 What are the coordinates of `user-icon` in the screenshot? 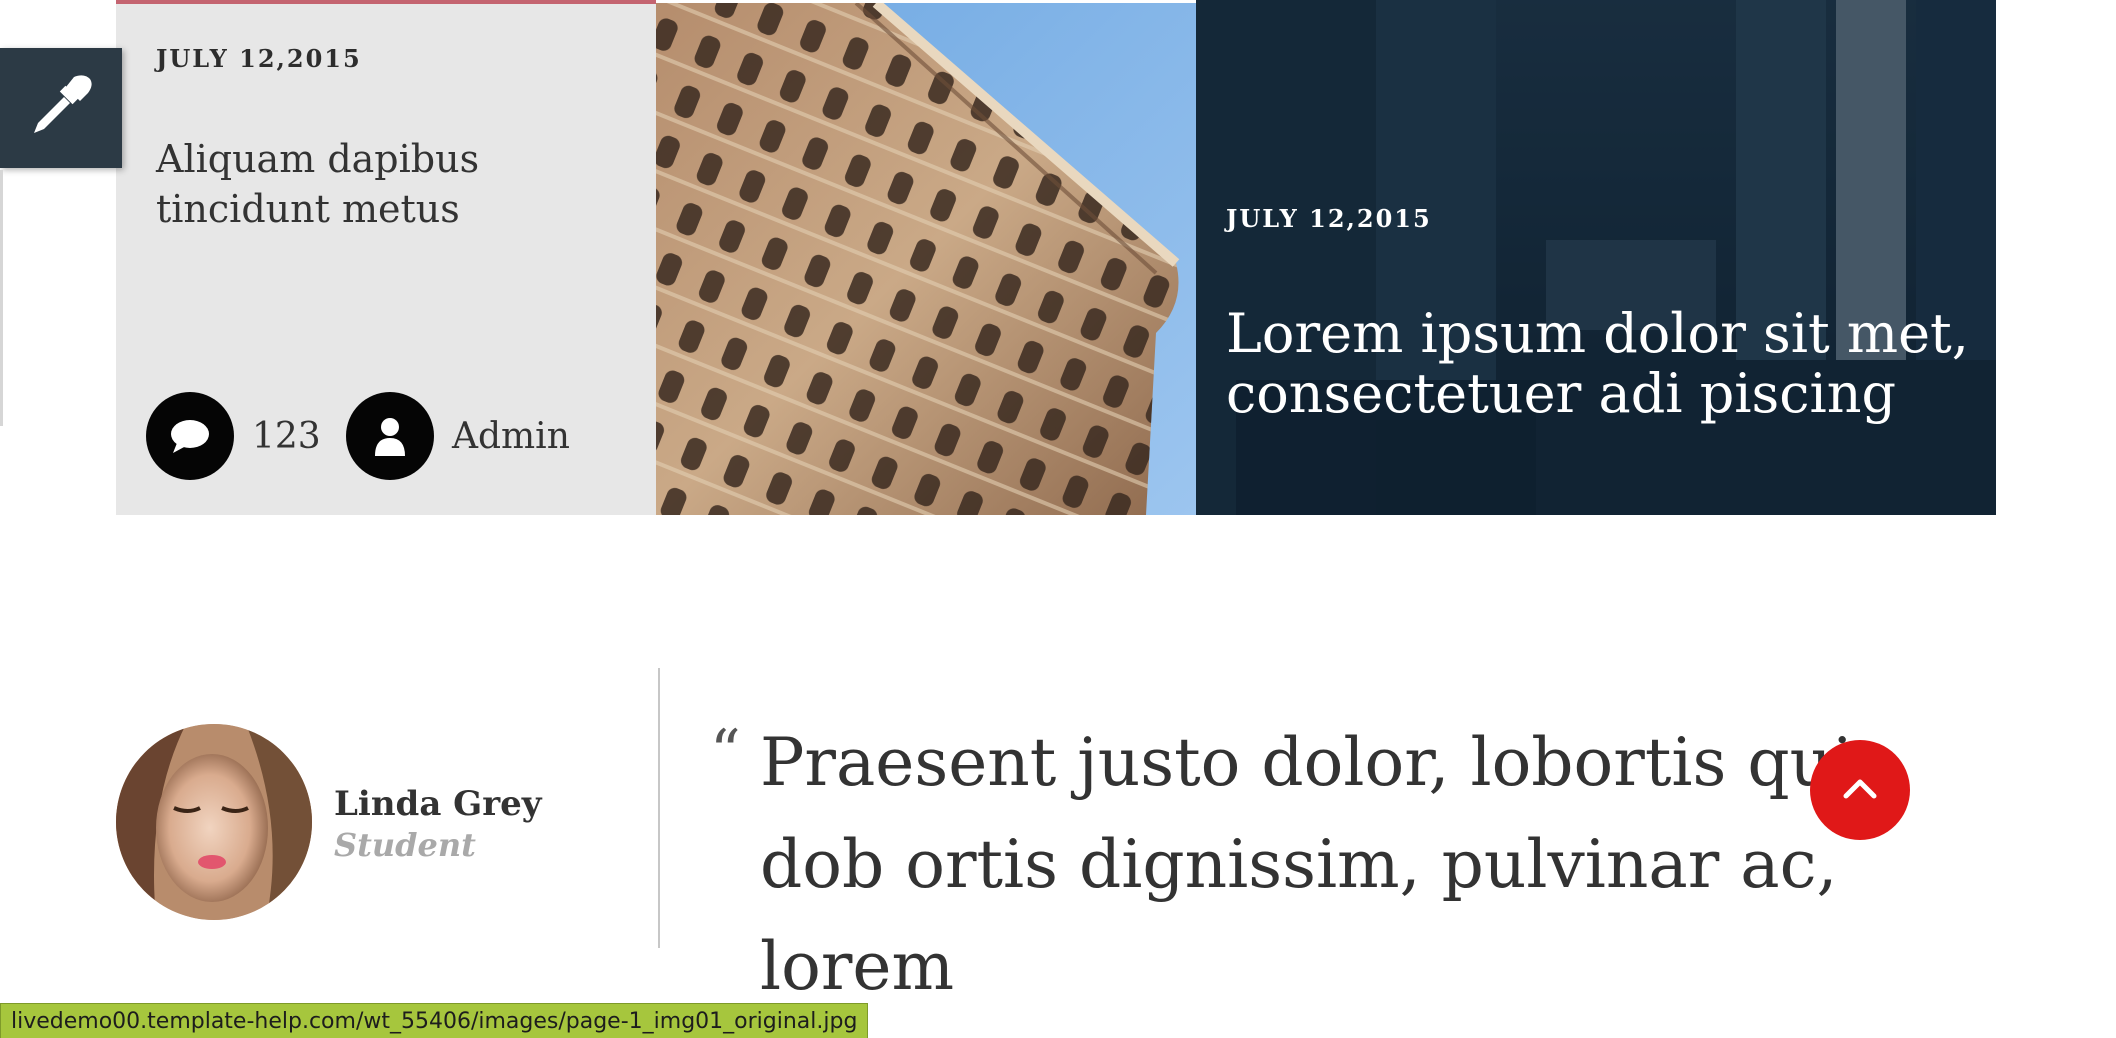 It's located at (390, 436).